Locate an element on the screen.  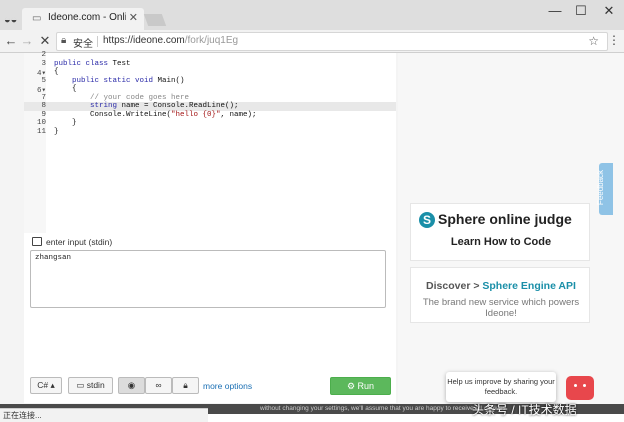
feedback-bot-icon is located at coordinates (580, 388).